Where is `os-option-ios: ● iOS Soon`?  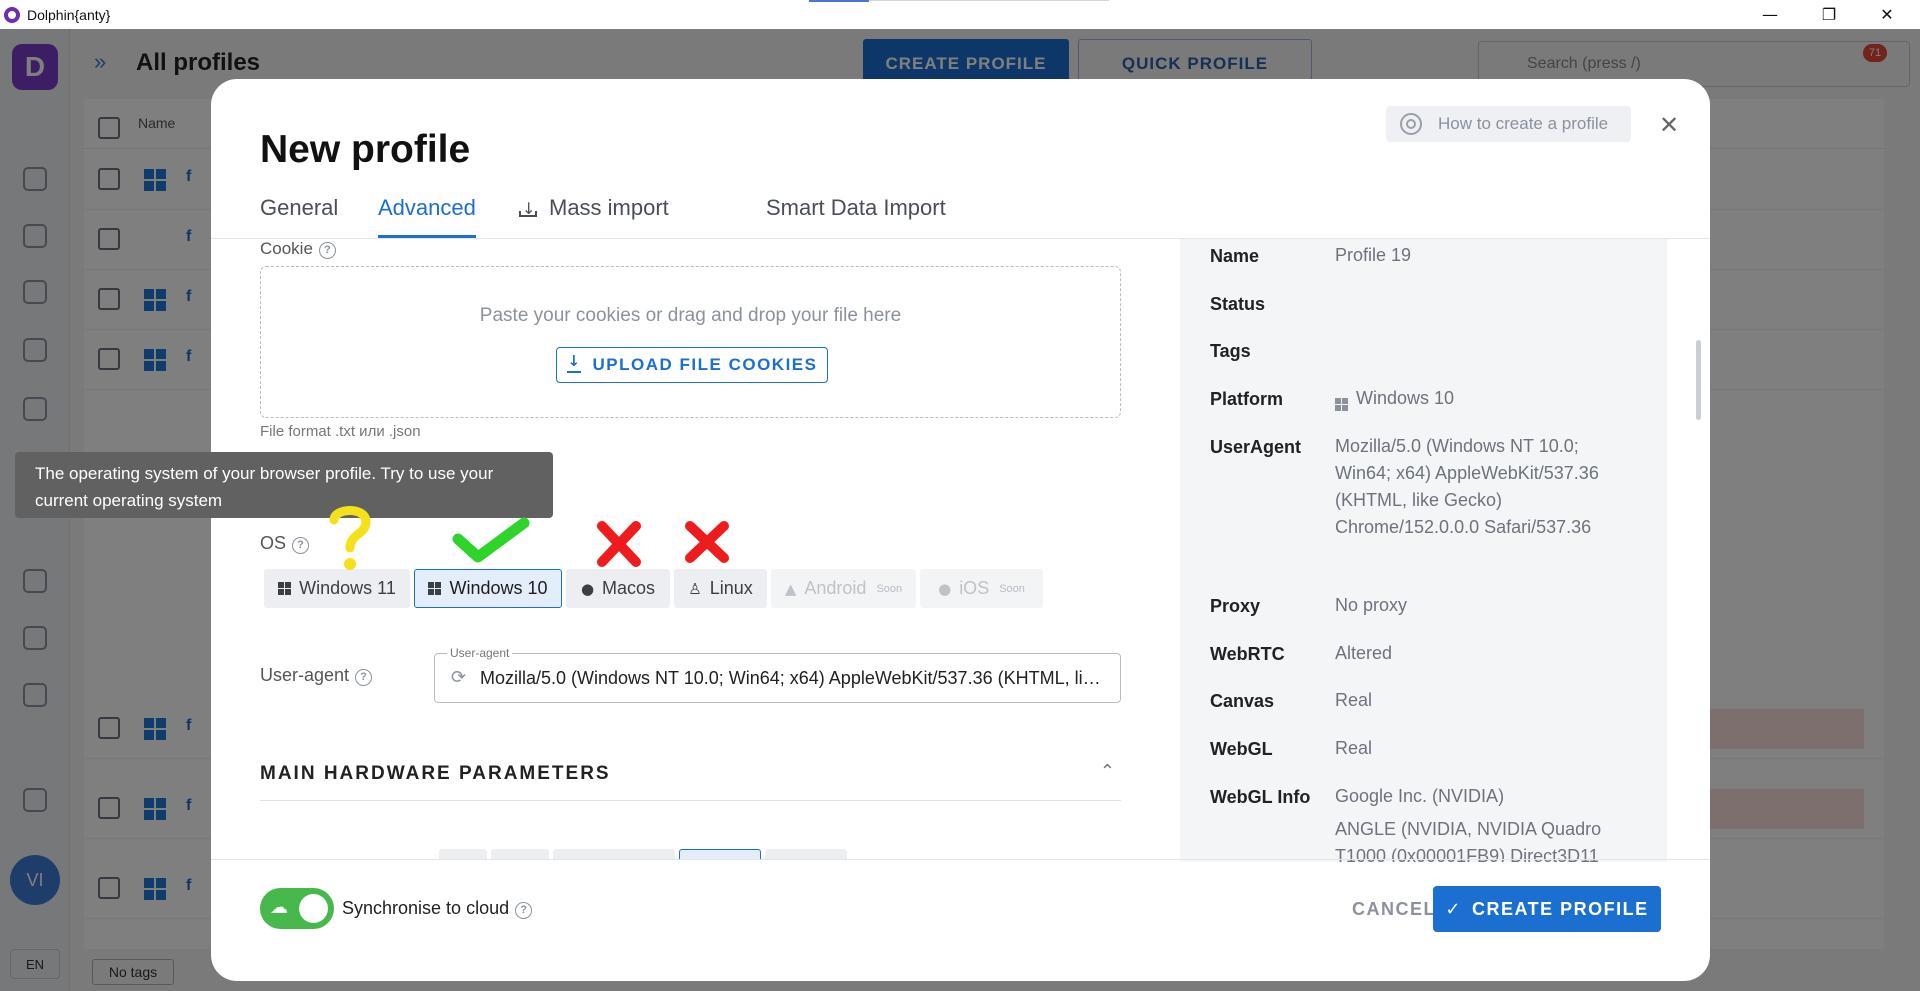
os-option-ios: ● iOS Soon is located at coordinates (981, 588).